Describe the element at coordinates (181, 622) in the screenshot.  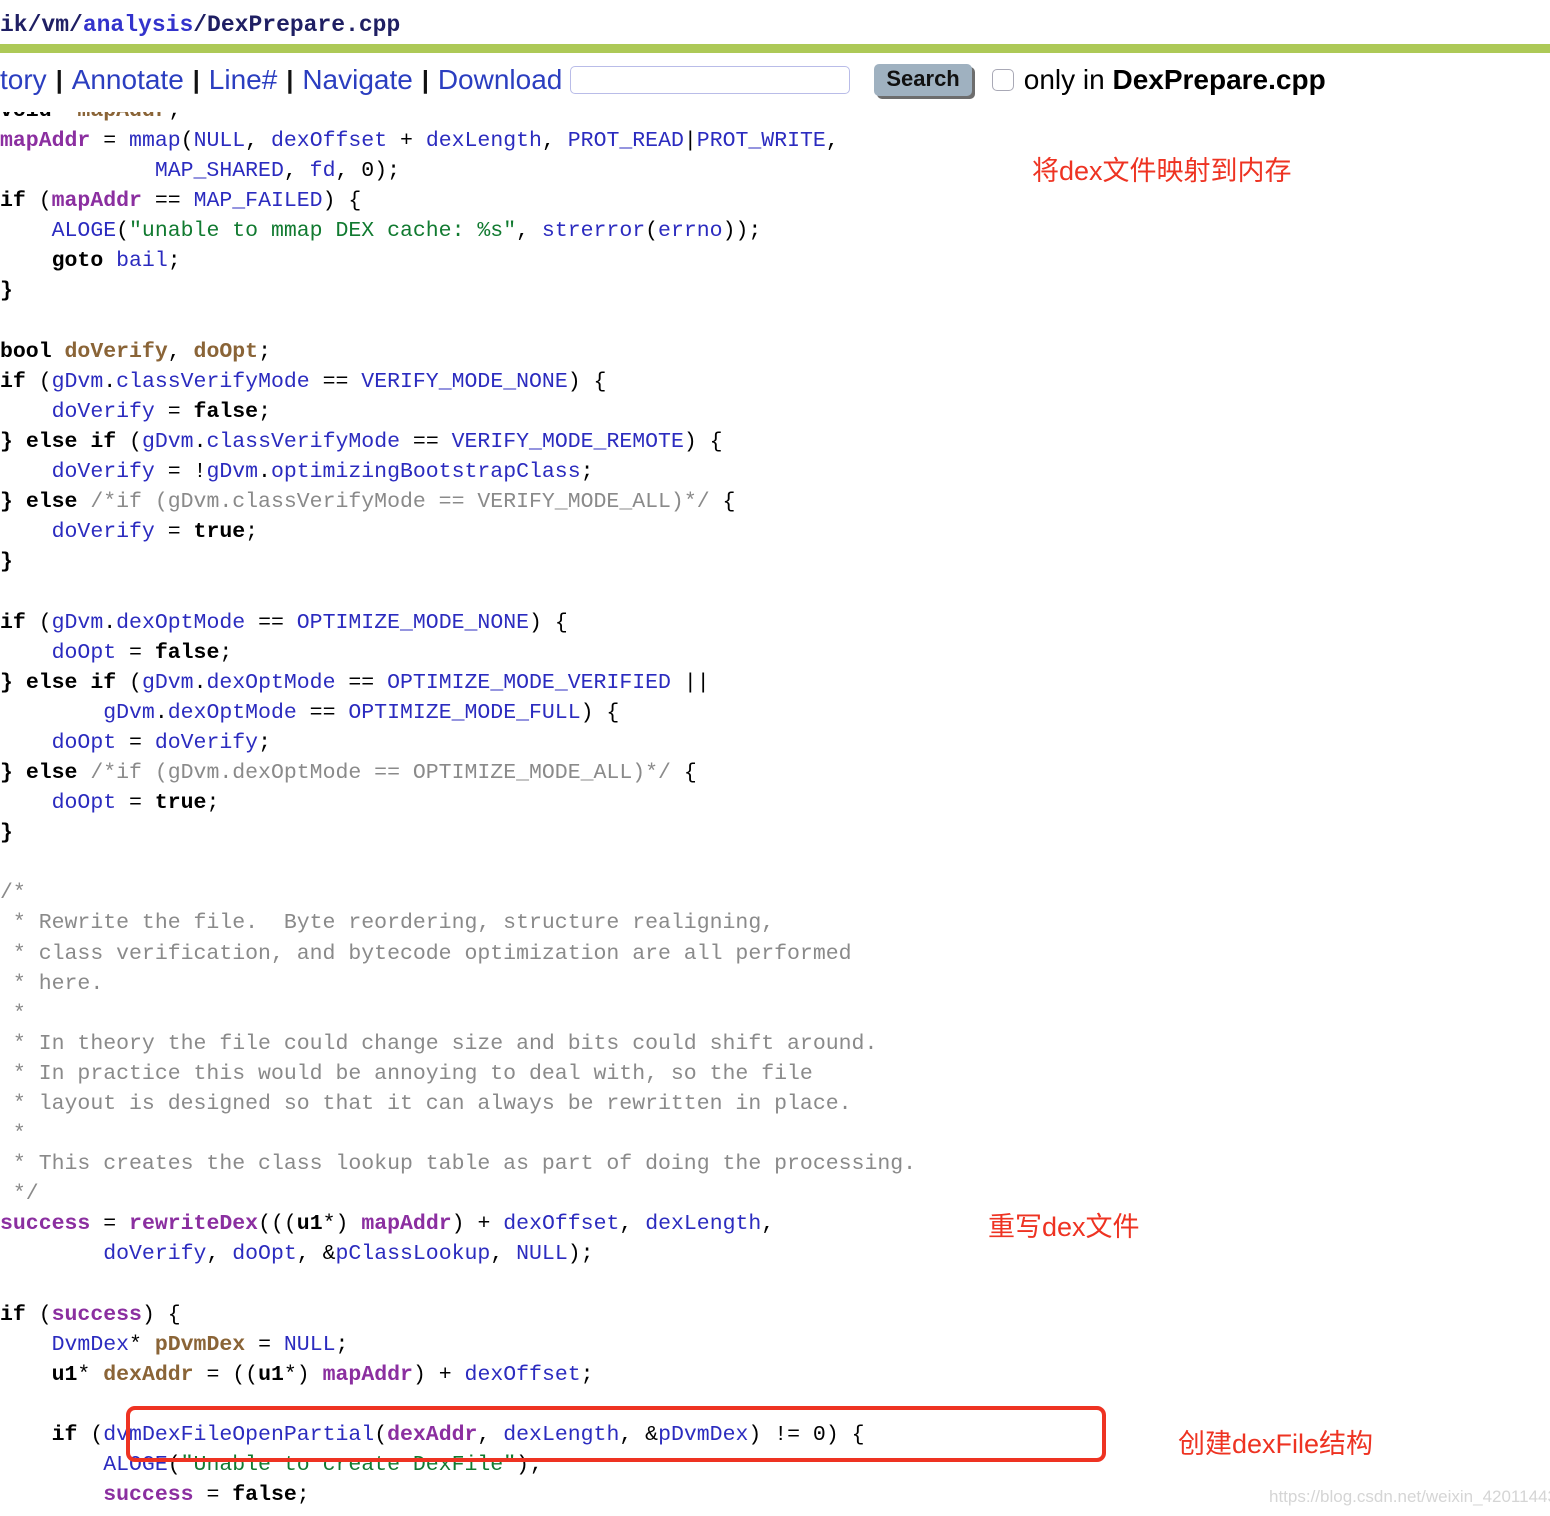
I see `code-token: dexOptMode` at that location.